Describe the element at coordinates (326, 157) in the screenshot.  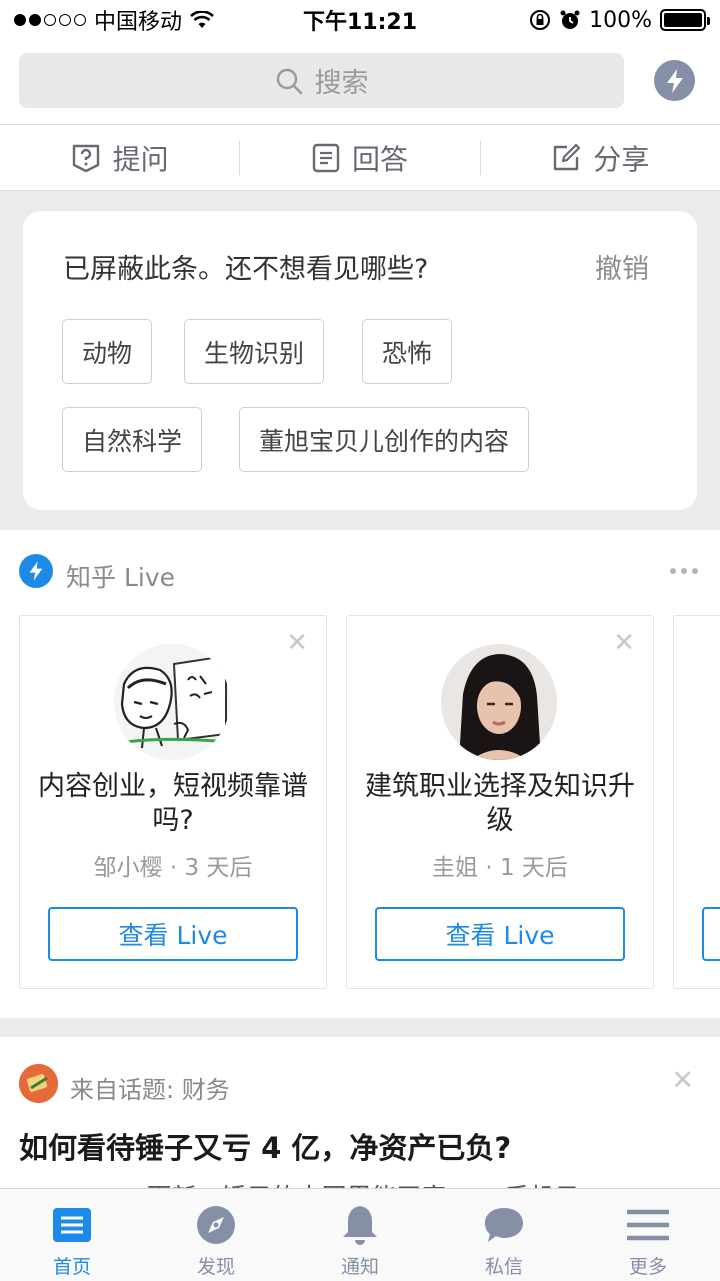
I see `document-icon` at that location.